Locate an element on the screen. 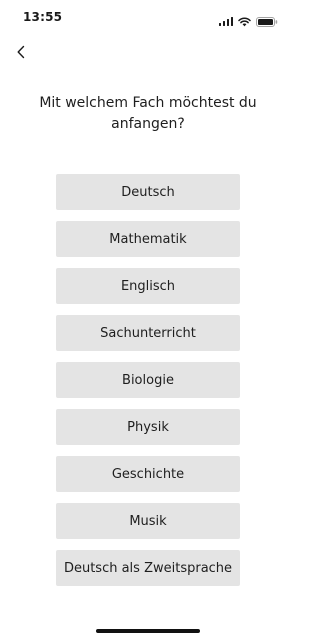 The height and width of the screenshot is (640, 320). subject-button-biologie: Biologie is located at coordinates (148, 380).